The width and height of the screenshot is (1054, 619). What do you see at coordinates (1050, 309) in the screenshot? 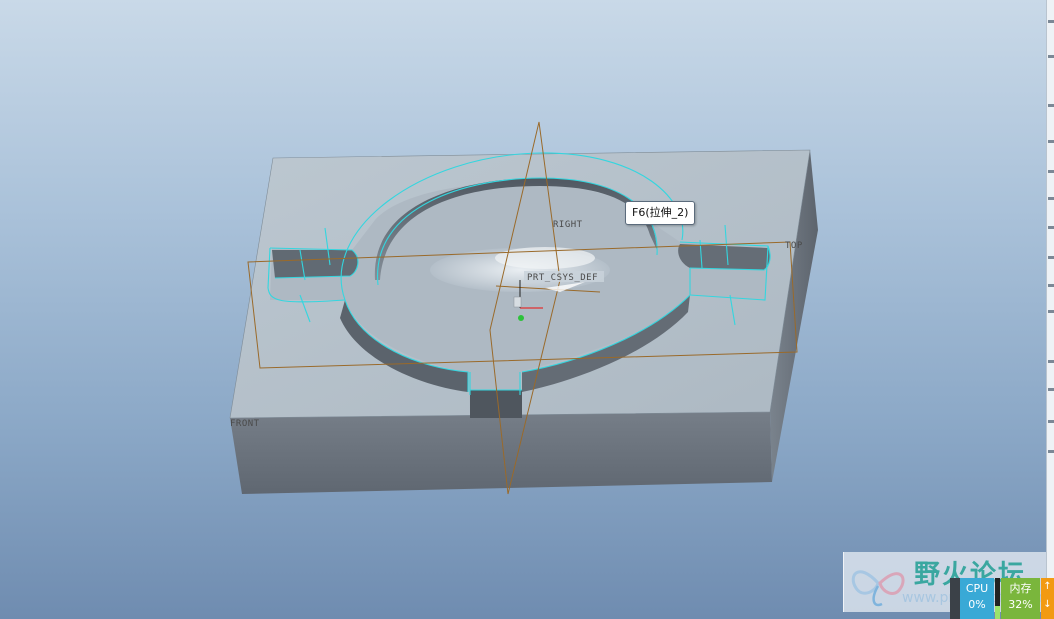
I see `right-toolbar-strip` at bounding box center [1050, 309].